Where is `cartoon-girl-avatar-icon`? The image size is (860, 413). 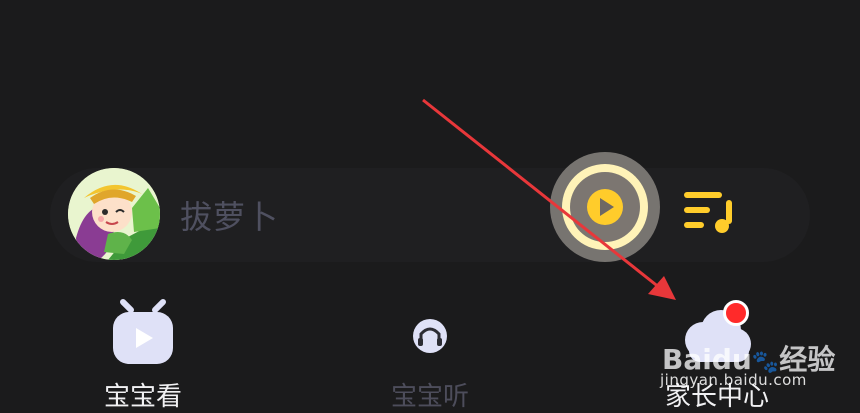 cartoon-girl-avatar-icon is located at coordinates (114, 214).